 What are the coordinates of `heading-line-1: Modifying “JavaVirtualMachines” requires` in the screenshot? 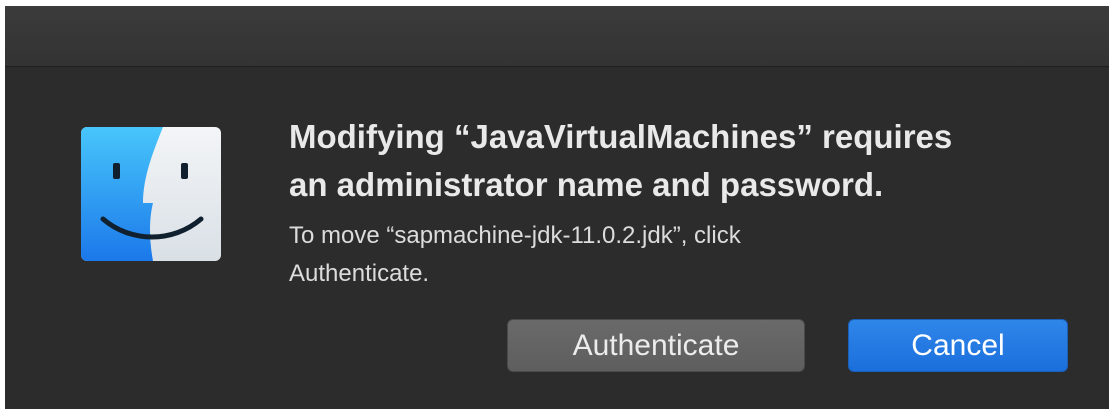 It's located at (621, 136).